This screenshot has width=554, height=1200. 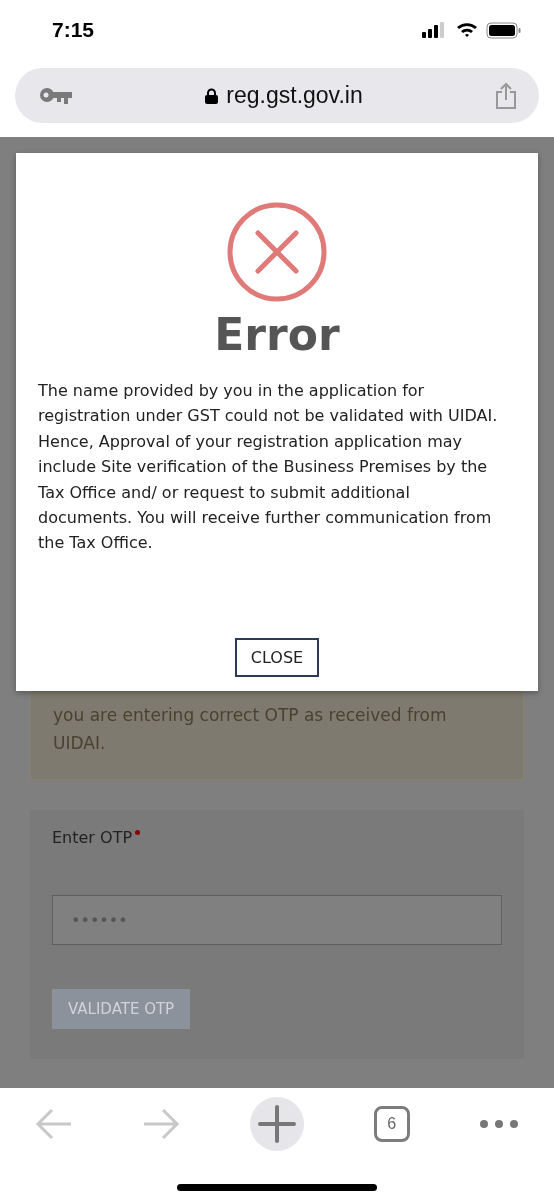 What do you see at coordinates (277, 657) in the screenshot?
I see `close-button: CLOSE` at bounding box center [277, 657].